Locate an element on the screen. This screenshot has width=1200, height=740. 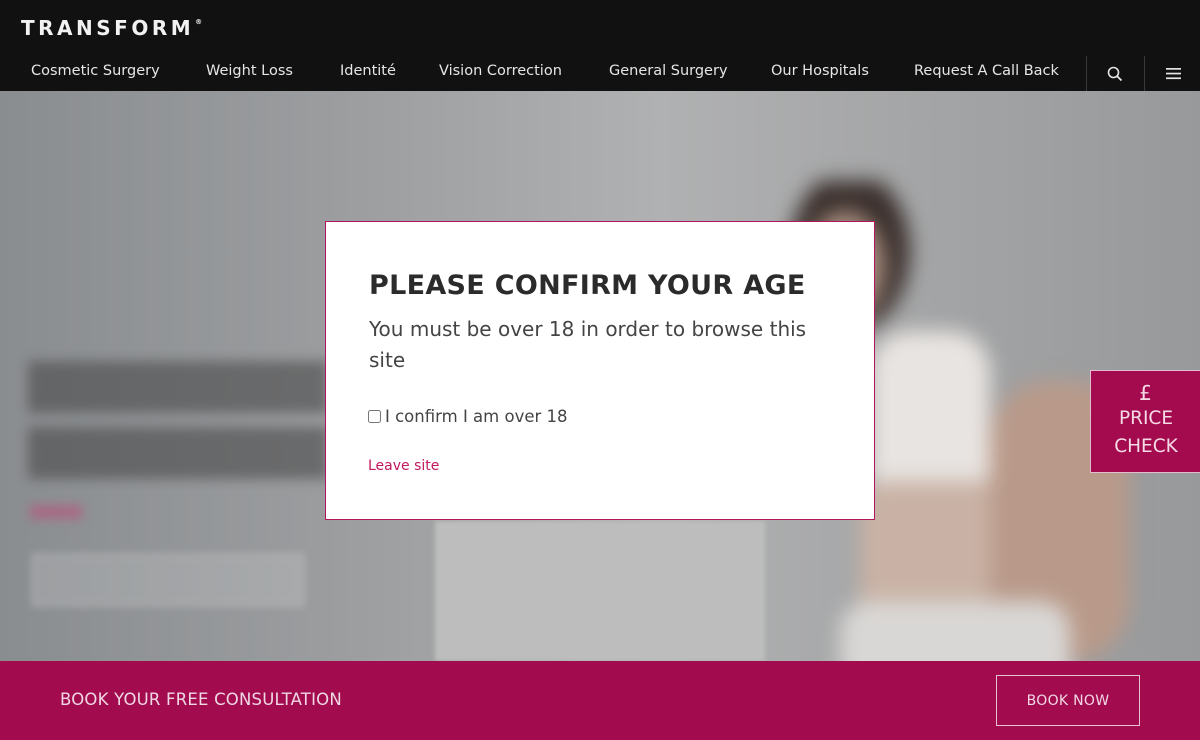
nav-item-cosmetic-surgery: Cosmetic Surgery is located at coordinates (95, 71).